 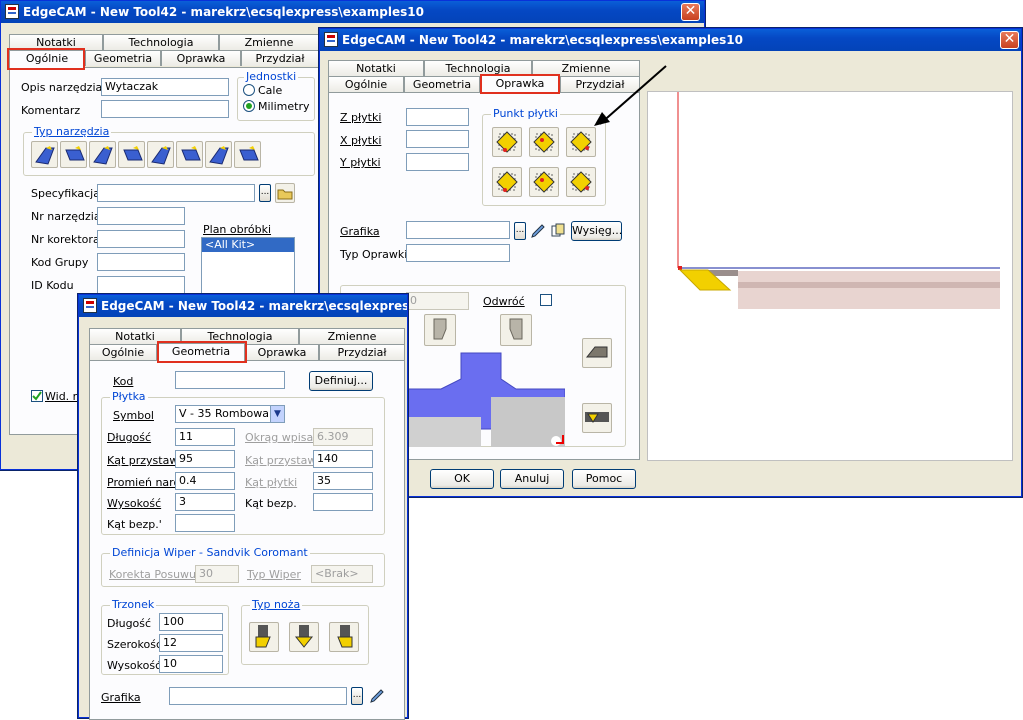 What do you see at coordinates (189, 154) in the screenshot?
I see `drill-icon` at bounding box center [189, 154].